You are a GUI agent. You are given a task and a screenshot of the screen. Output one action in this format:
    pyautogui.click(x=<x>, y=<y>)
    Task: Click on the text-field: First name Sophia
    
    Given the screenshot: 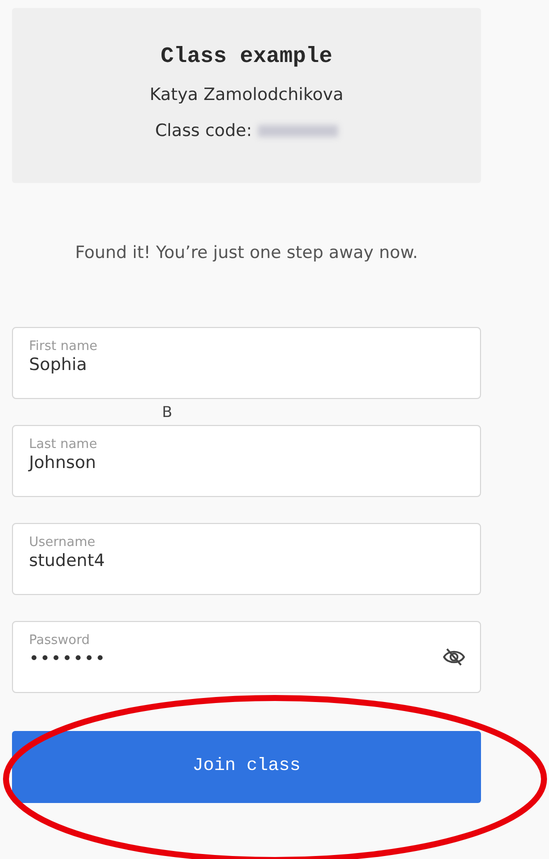 What is the action you would take?
    pyautogui.click(x=246, y=362)
    